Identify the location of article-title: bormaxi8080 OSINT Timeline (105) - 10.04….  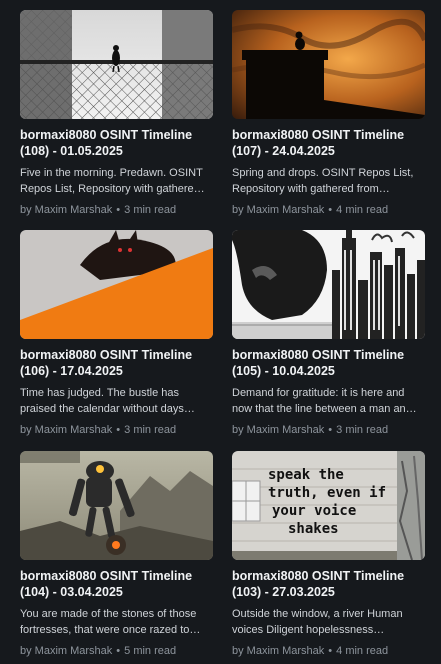
(328, 363).